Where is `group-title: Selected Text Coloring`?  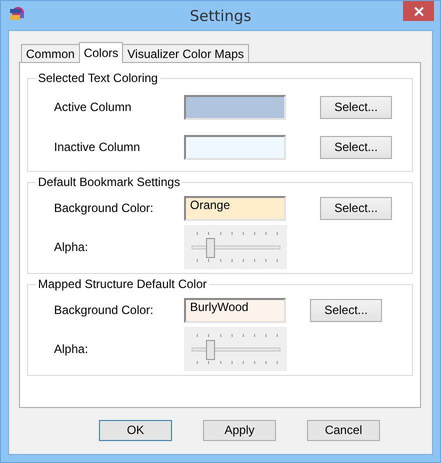
group-title: Selected Text Coloring is located at coordinates (98, 78).